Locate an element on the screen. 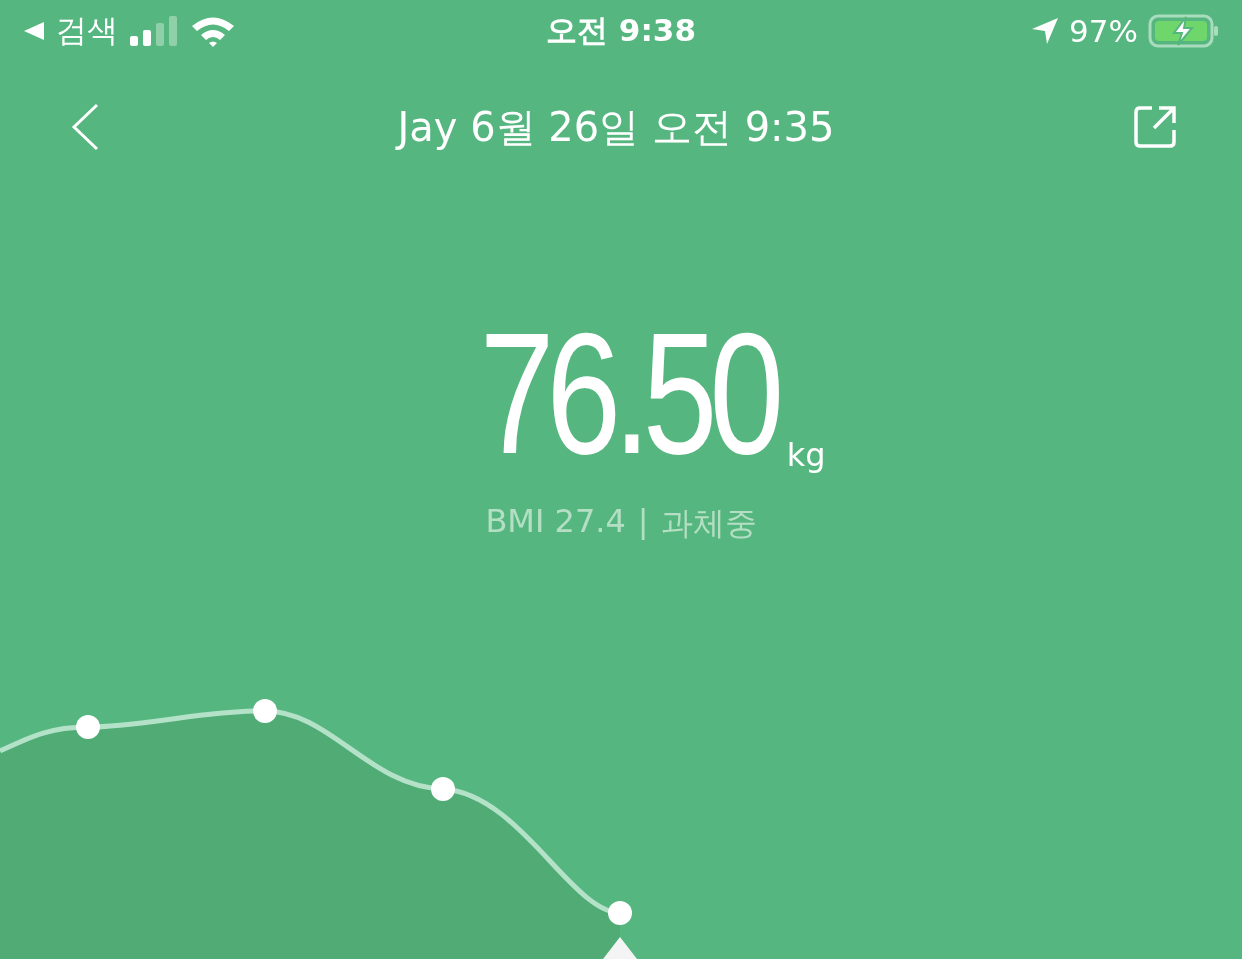 Image resolution: width=1242 pixels, height=959 pixels. signal-icon is located at coordinates (154, 31).